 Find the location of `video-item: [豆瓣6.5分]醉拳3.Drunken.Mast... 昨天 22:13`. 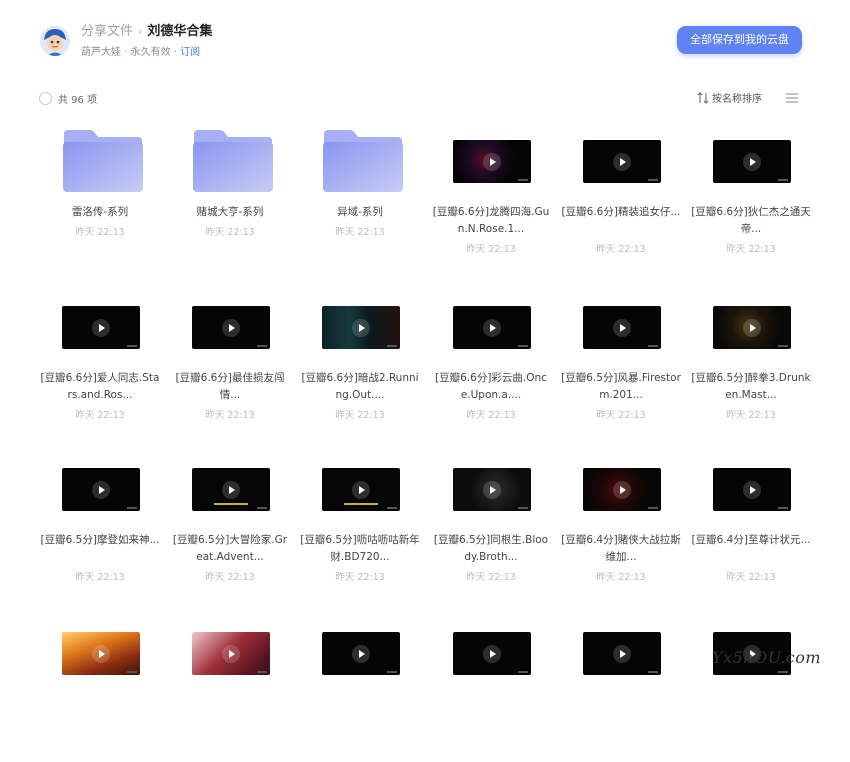

video-item: [豆瓣6.5分]醉拳3.Drunken.Mast... 昨天 22:13 is located at coordinates (751, 361).